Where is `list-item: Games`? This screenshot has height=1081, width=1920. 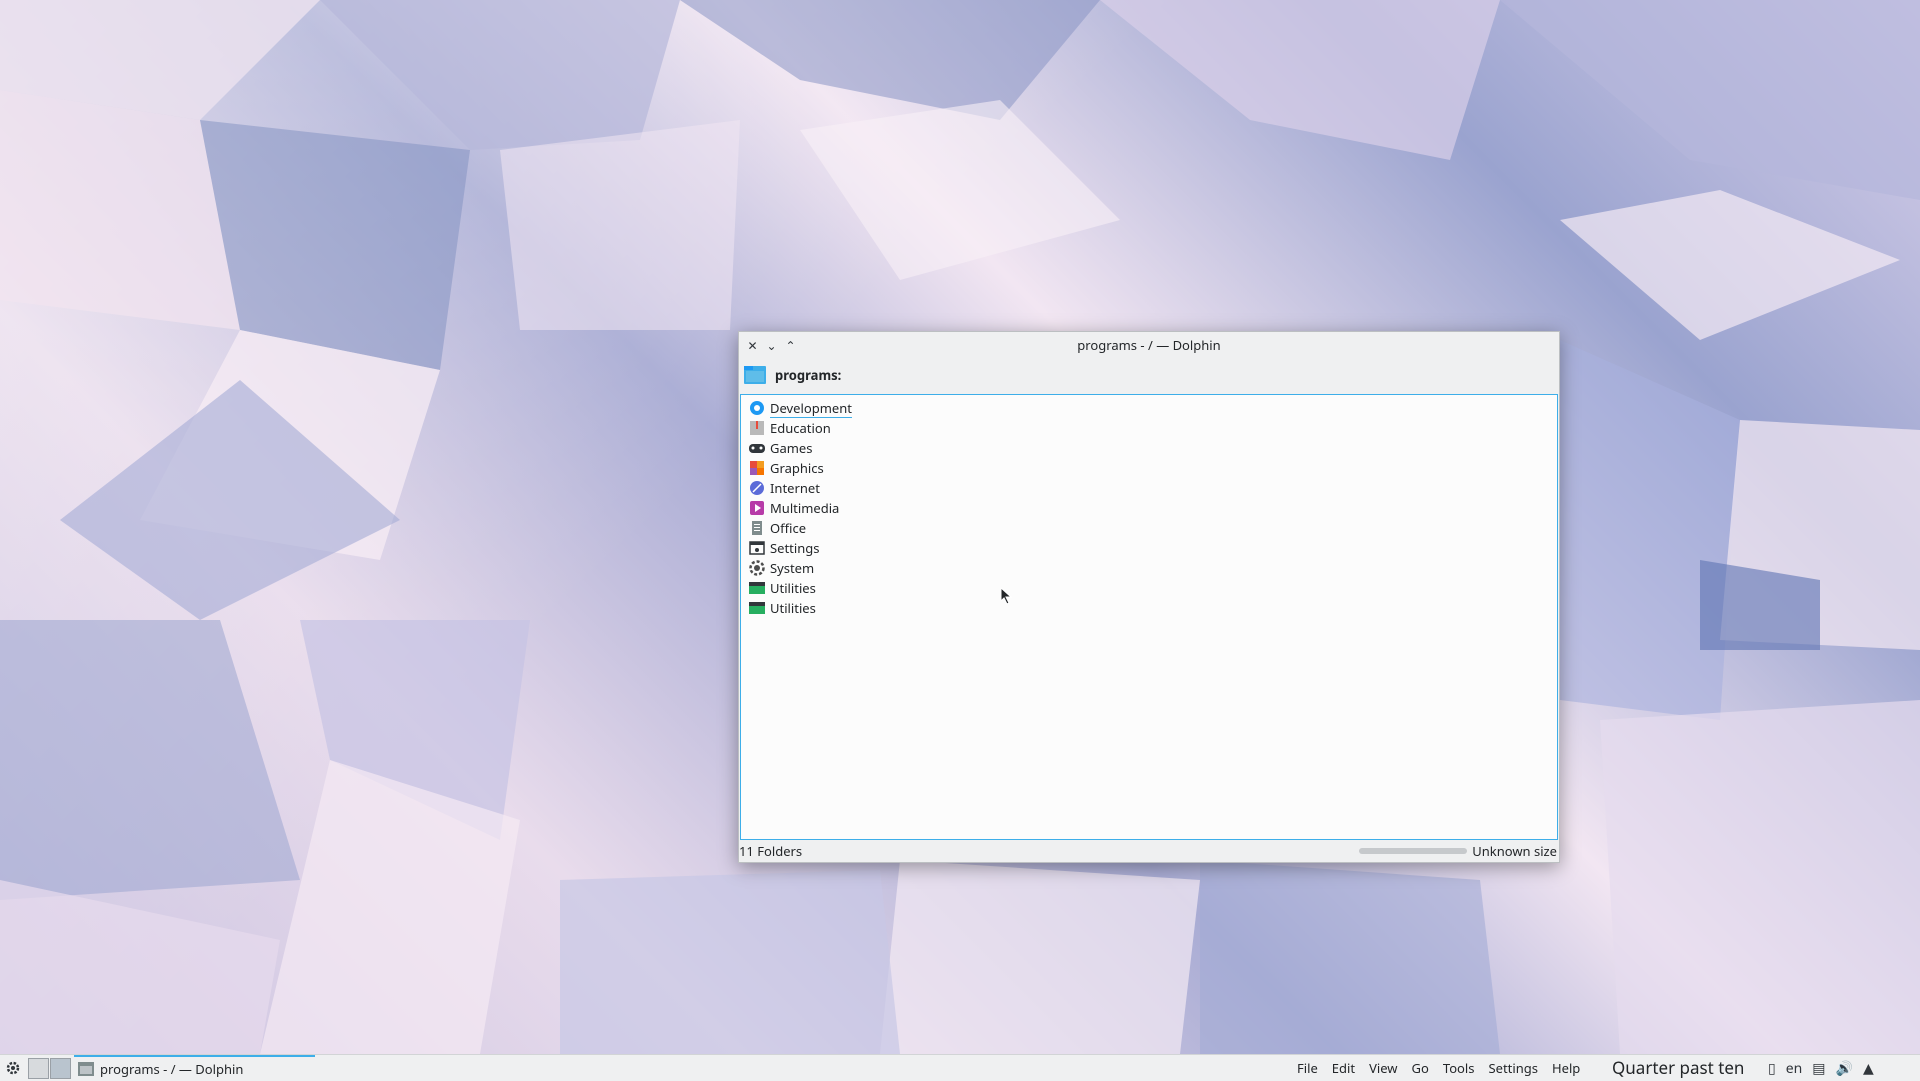 list-item: Games is located at coordinates (780, 448).